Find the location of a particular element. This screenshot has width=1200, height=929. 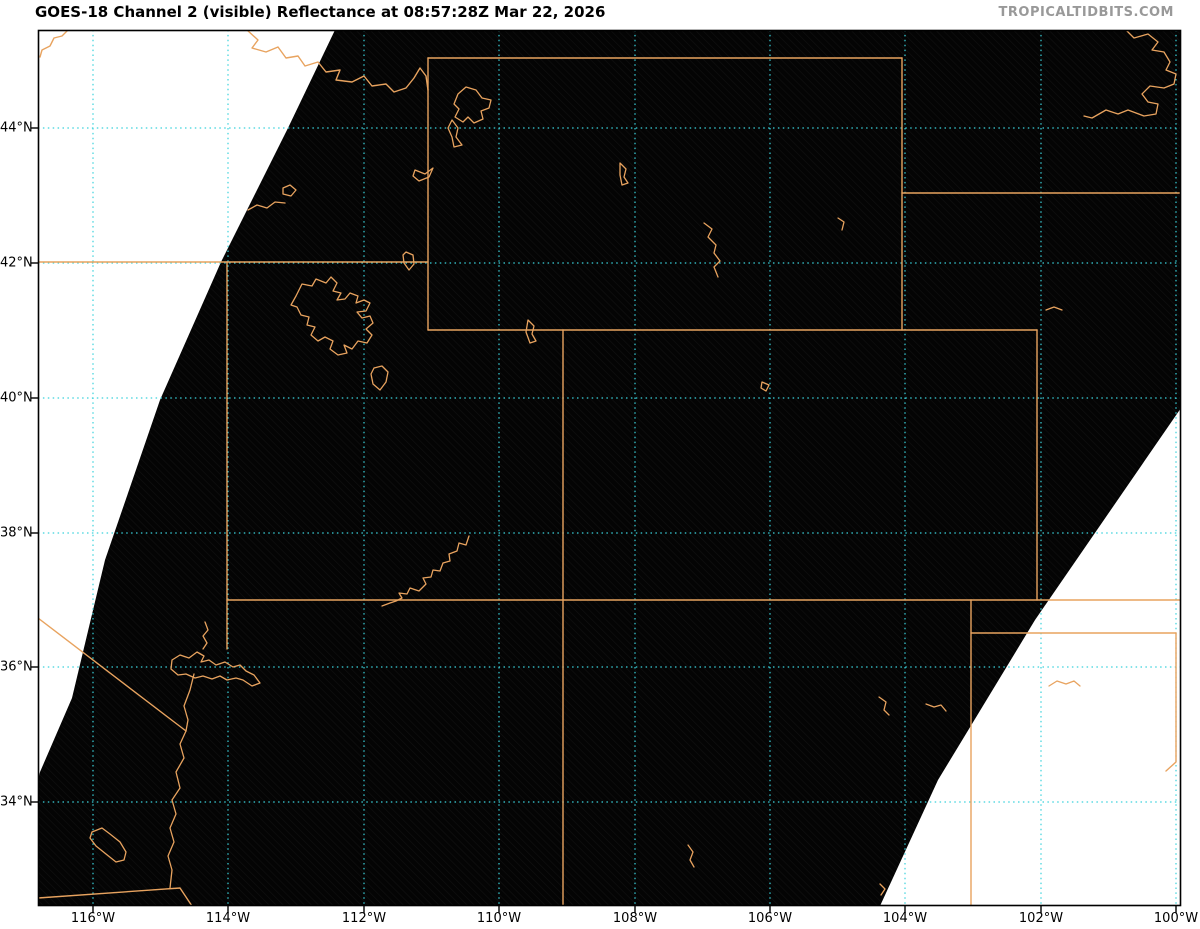

x-tick-label: 100°W is located at coordinates (1176, 918).